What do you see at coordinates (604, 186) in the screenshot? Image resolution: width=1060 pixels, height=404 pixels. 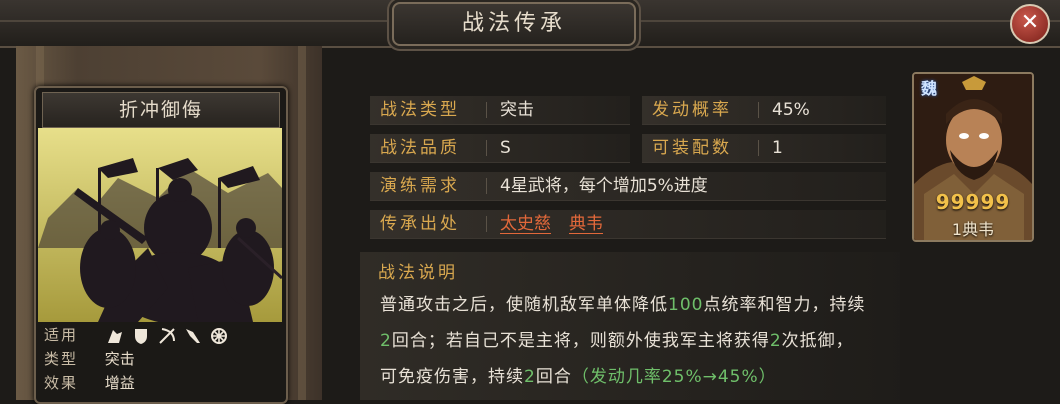 I see `training-requirement-value: 4星武将，每个增加5%进度` at bounding box center [604, 186].